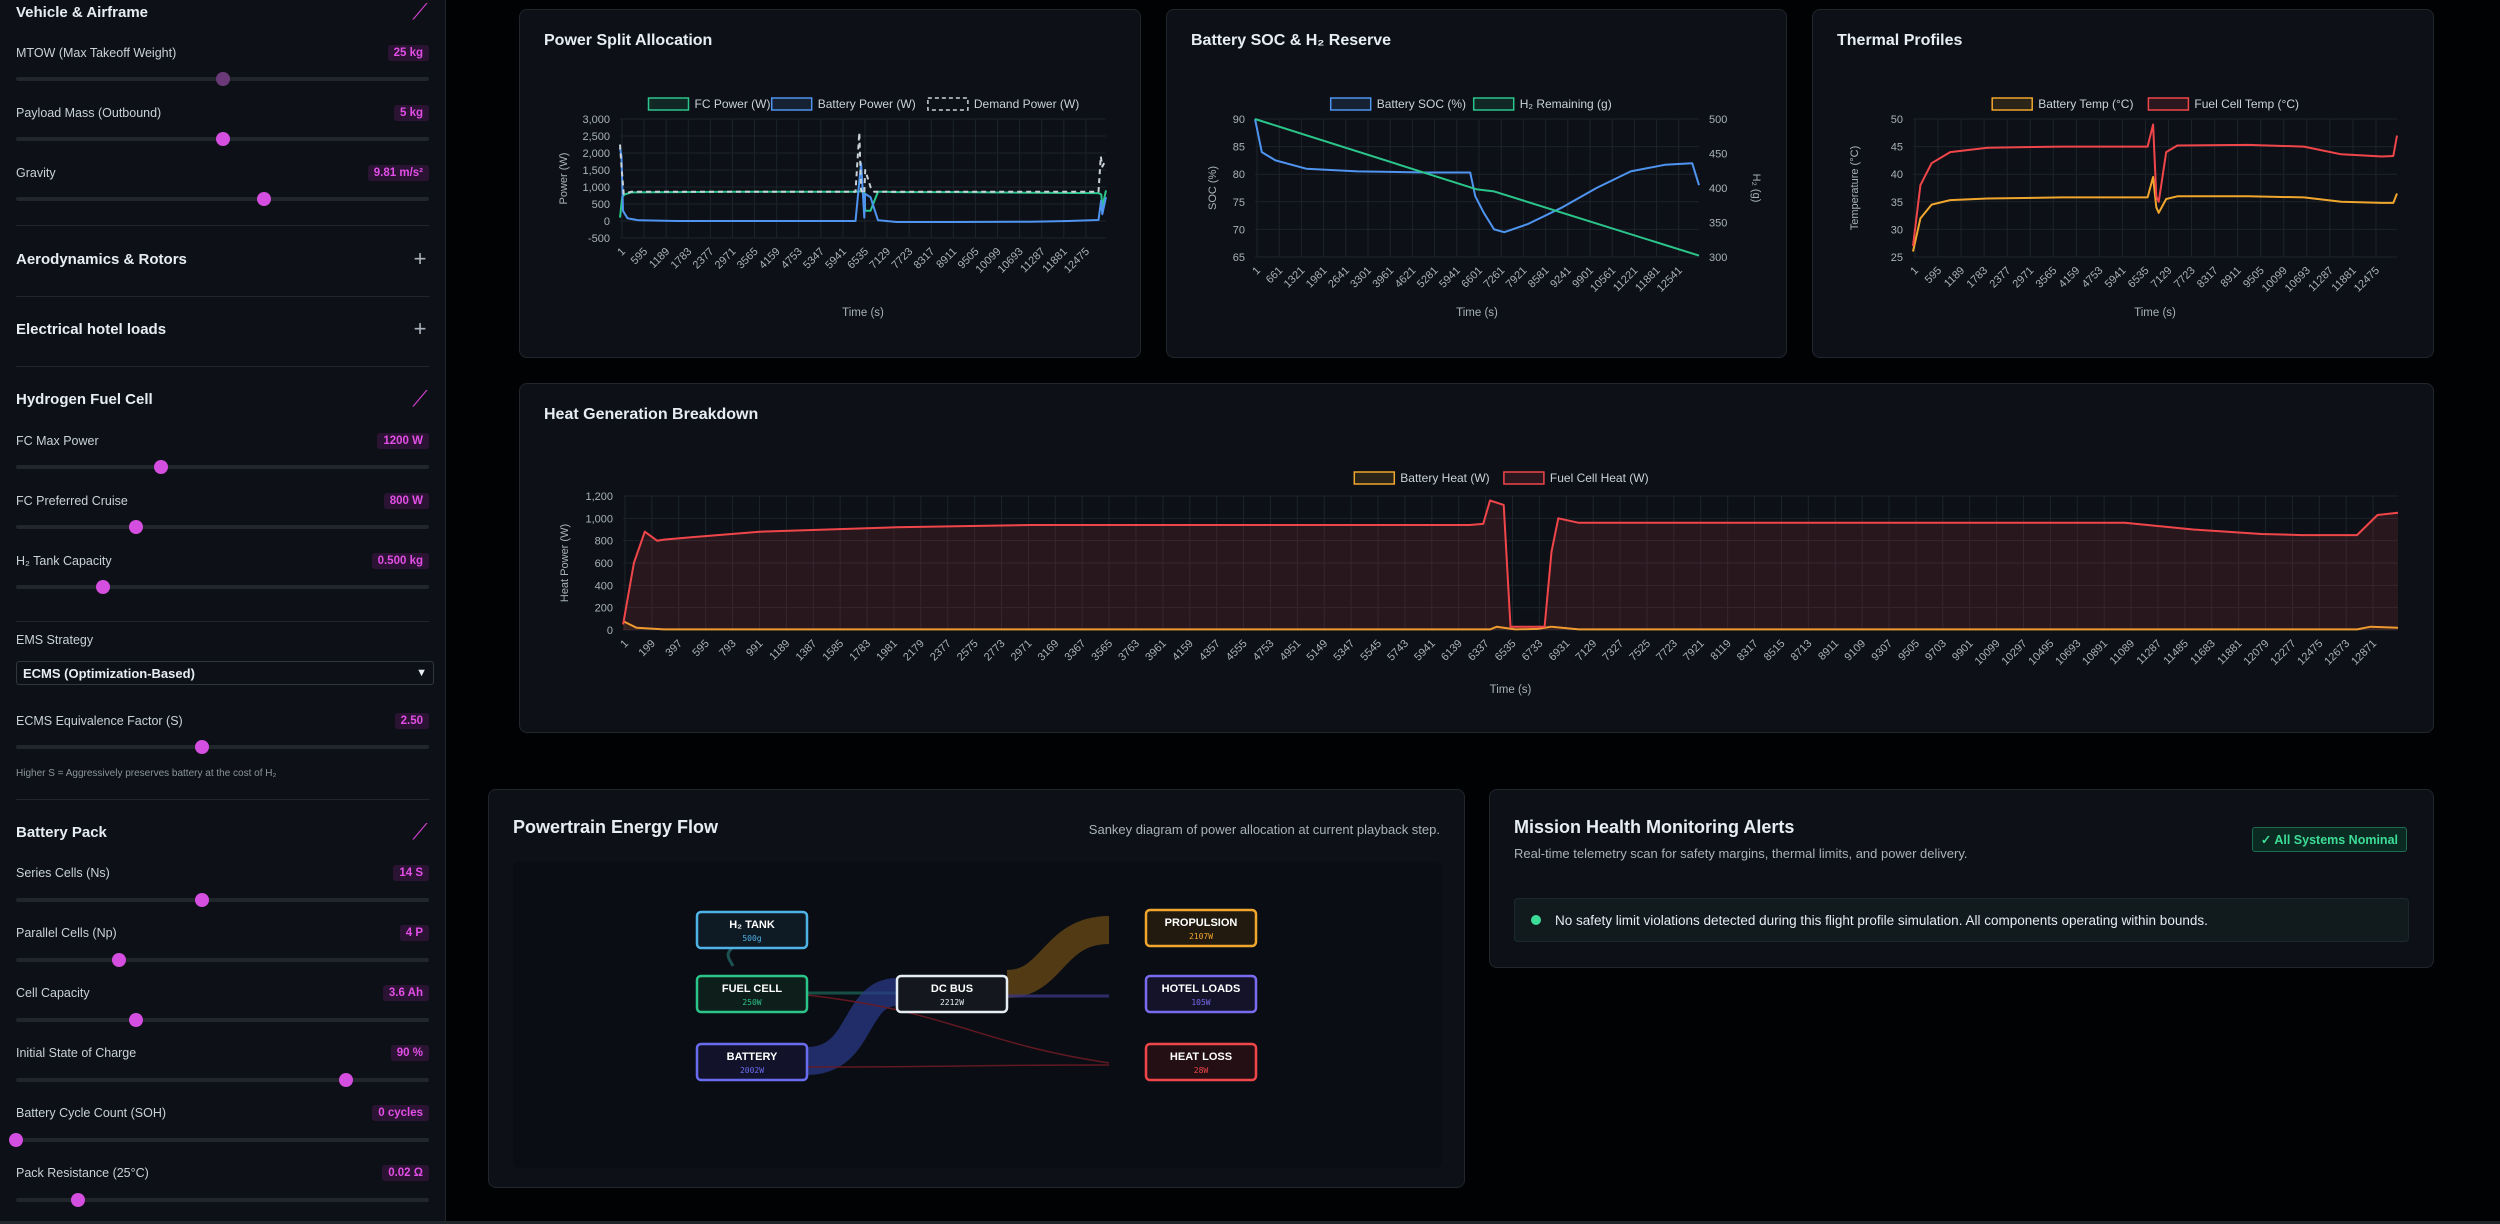  What do you see at coordinates (222, 1005) in the screenshot?
I see `param-capacity: Cell Capacity 3.6 Ah` at bounding box center [222, 1005].